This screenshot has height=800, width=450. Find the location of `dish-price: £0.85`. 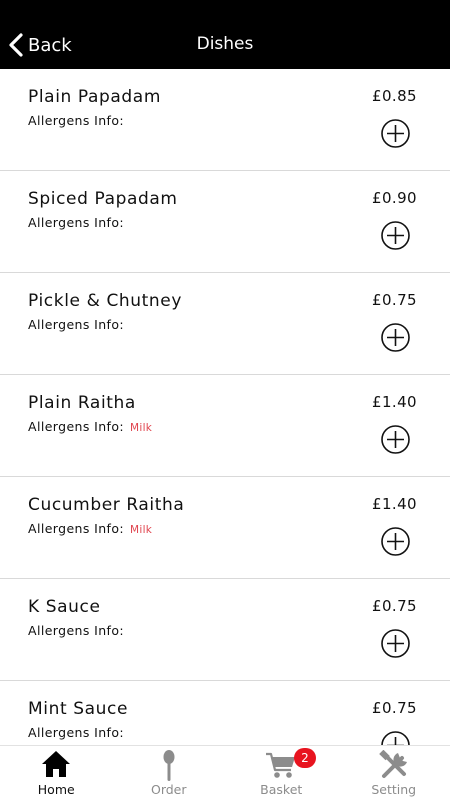

dish-price: £0.85 is located at coordinates (394, 96).